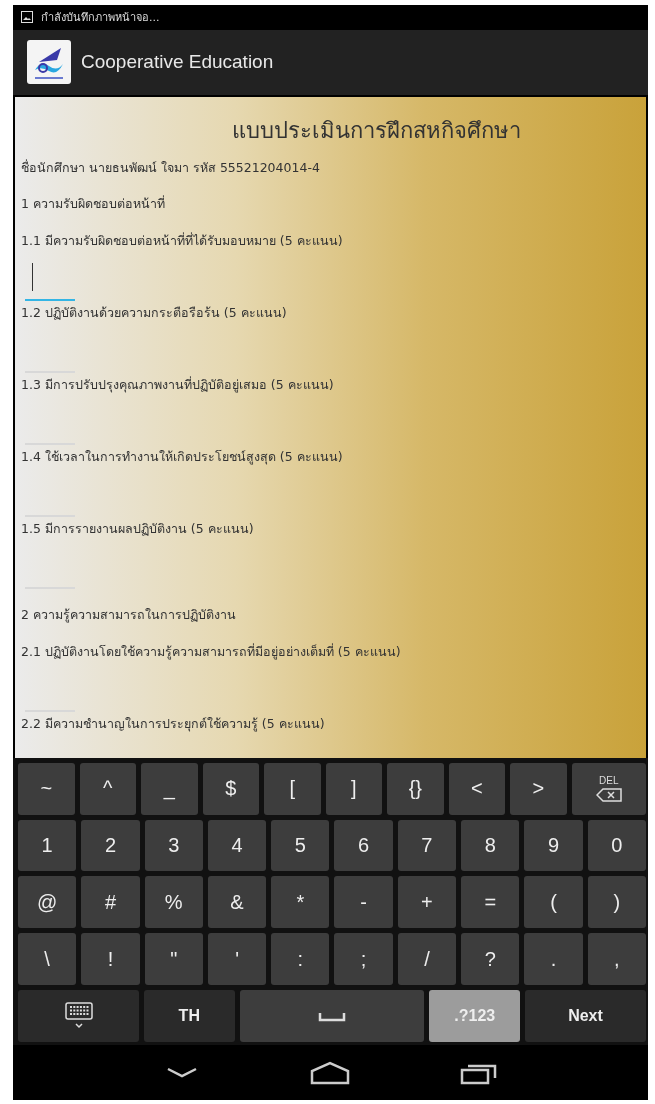 The height and width of the screenshot is (1104, 655). What do you see at coordinates (49, 62) in the screenshot?
I see `app-logo-icon` at bounding box center [49, 62].